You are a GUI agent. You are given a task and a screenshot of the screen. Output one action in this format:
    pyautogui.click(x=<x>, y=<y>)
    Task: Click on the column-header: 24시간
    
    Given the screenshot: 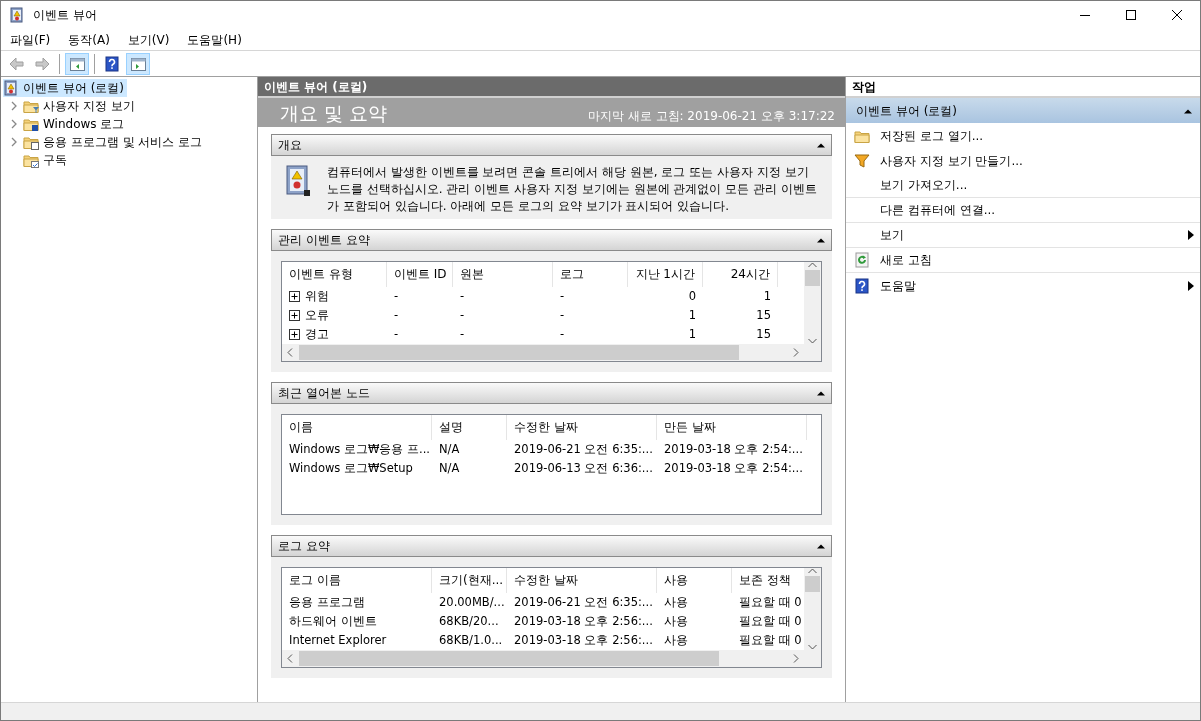 What is the action you would take?
    pyautogui.click(x=740, y=274)
    